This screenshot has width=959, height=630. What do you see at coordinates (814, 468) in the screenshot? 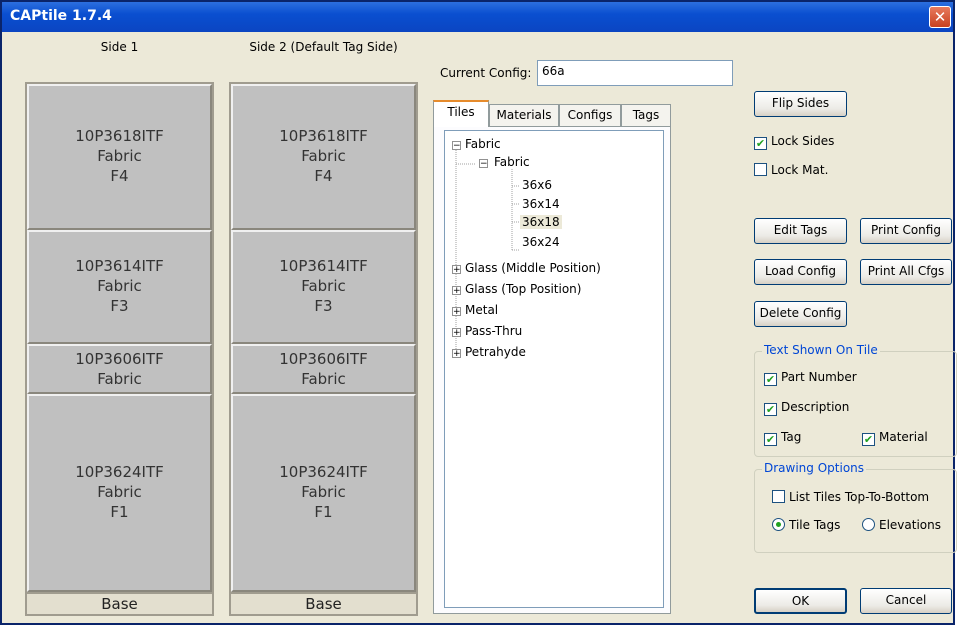
I see `drawing-options-group-title: Drawing Options` at bounding box center [814, 468].